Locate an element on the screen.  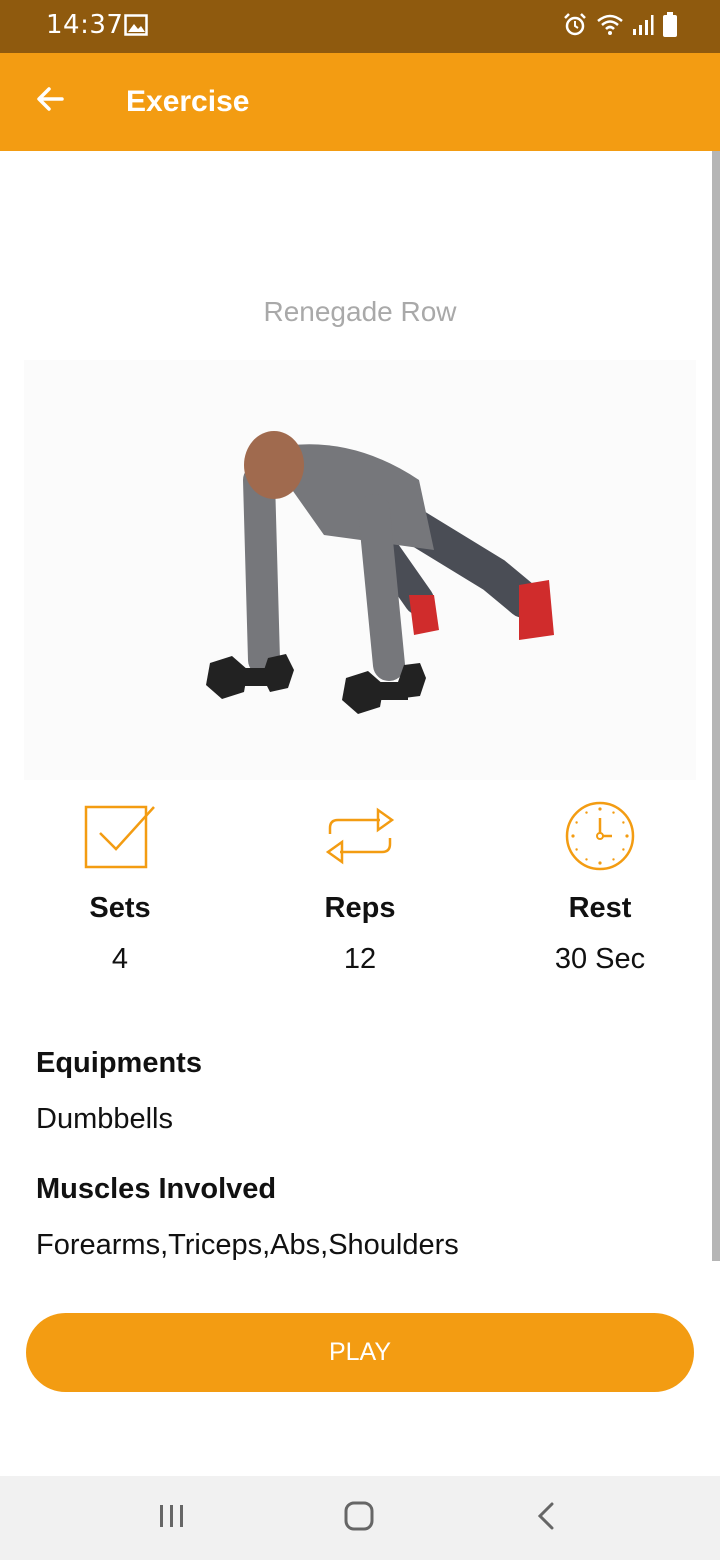
status-icons is located at coordinates (620, 27).